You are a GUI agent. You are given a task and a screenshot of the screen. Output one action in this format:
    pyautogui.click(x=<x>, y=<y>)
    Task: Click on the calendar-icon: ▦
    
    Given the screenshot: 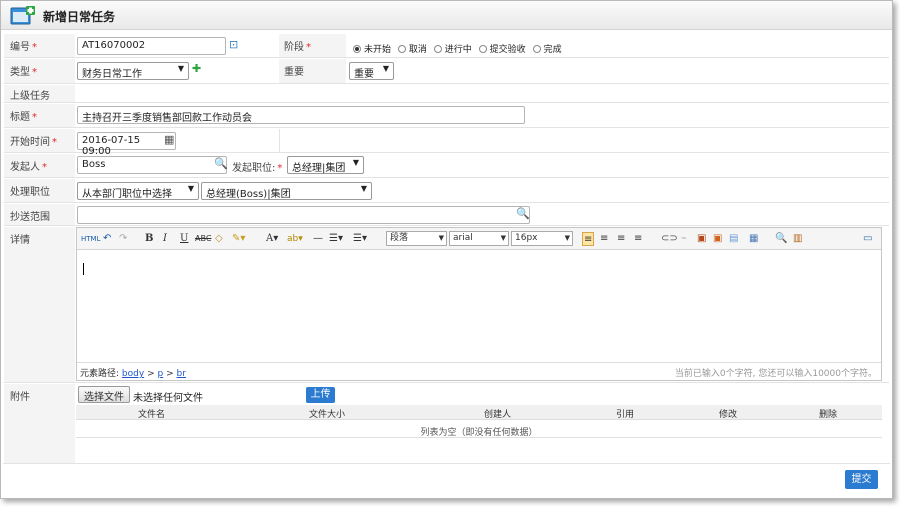 What is the action you would take?
    pyautogui.click(x=169, y=139)
    